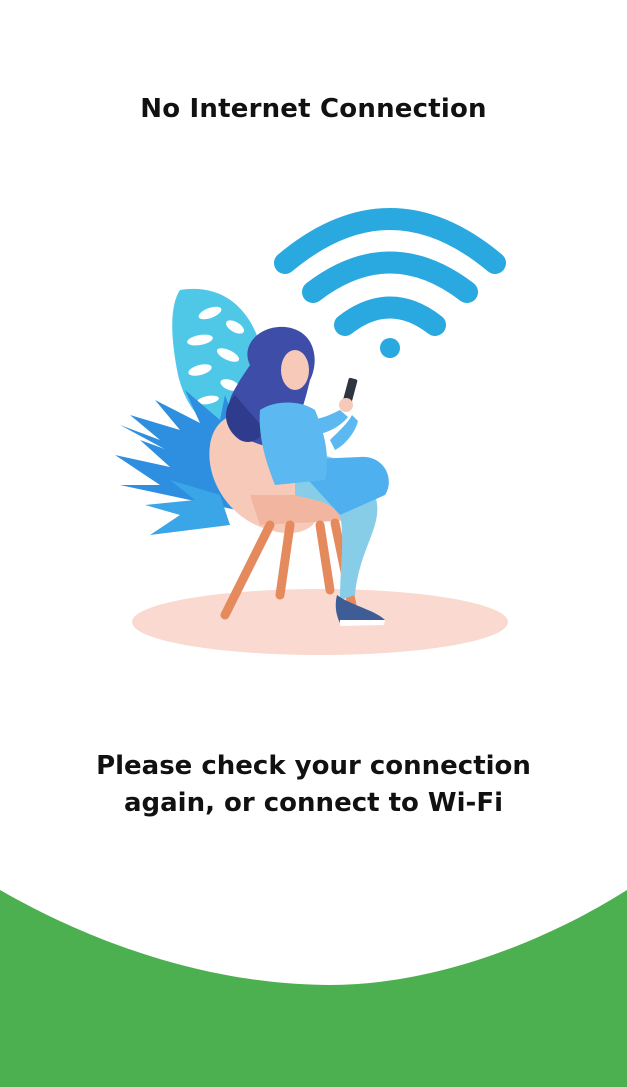  I want to click on floor-shadow, so click(320, 622).